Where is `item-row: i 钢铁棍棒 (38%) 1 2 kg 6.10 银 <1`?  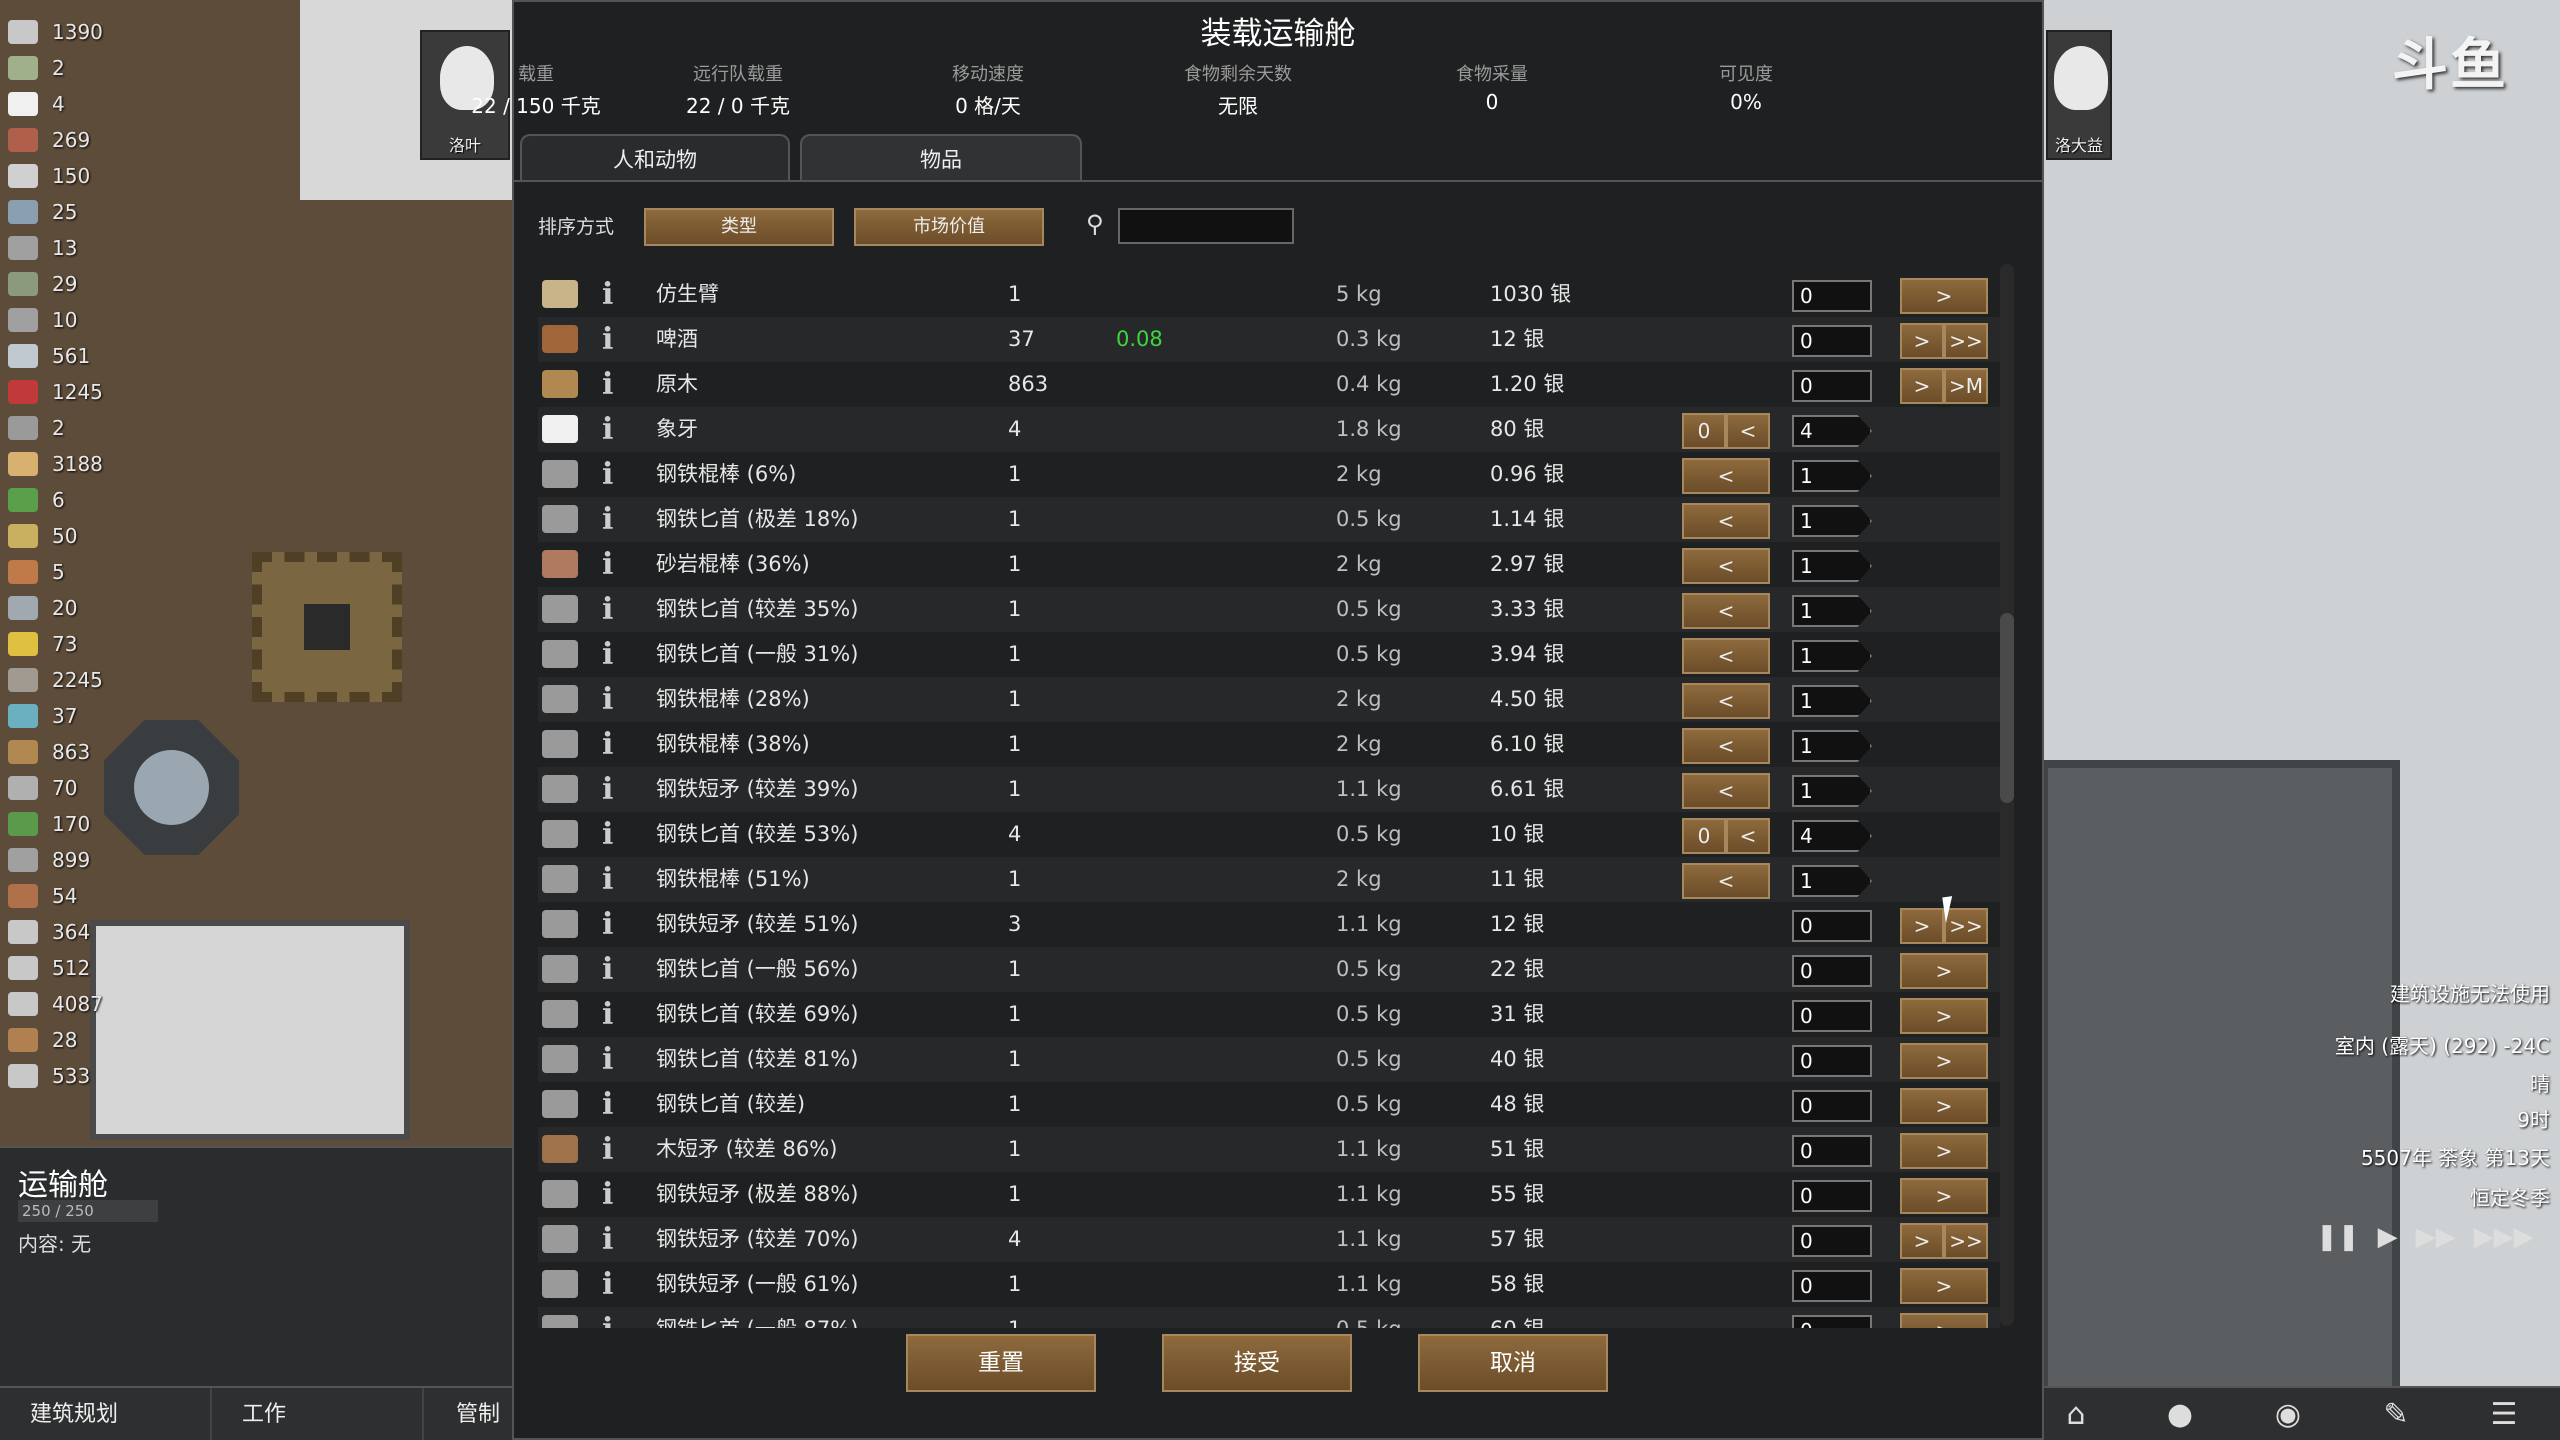 item-row: i 钢铁棍棒 (38%) 1 2 kg 6.10 银 <1 is located at coordinates (1269, 744).